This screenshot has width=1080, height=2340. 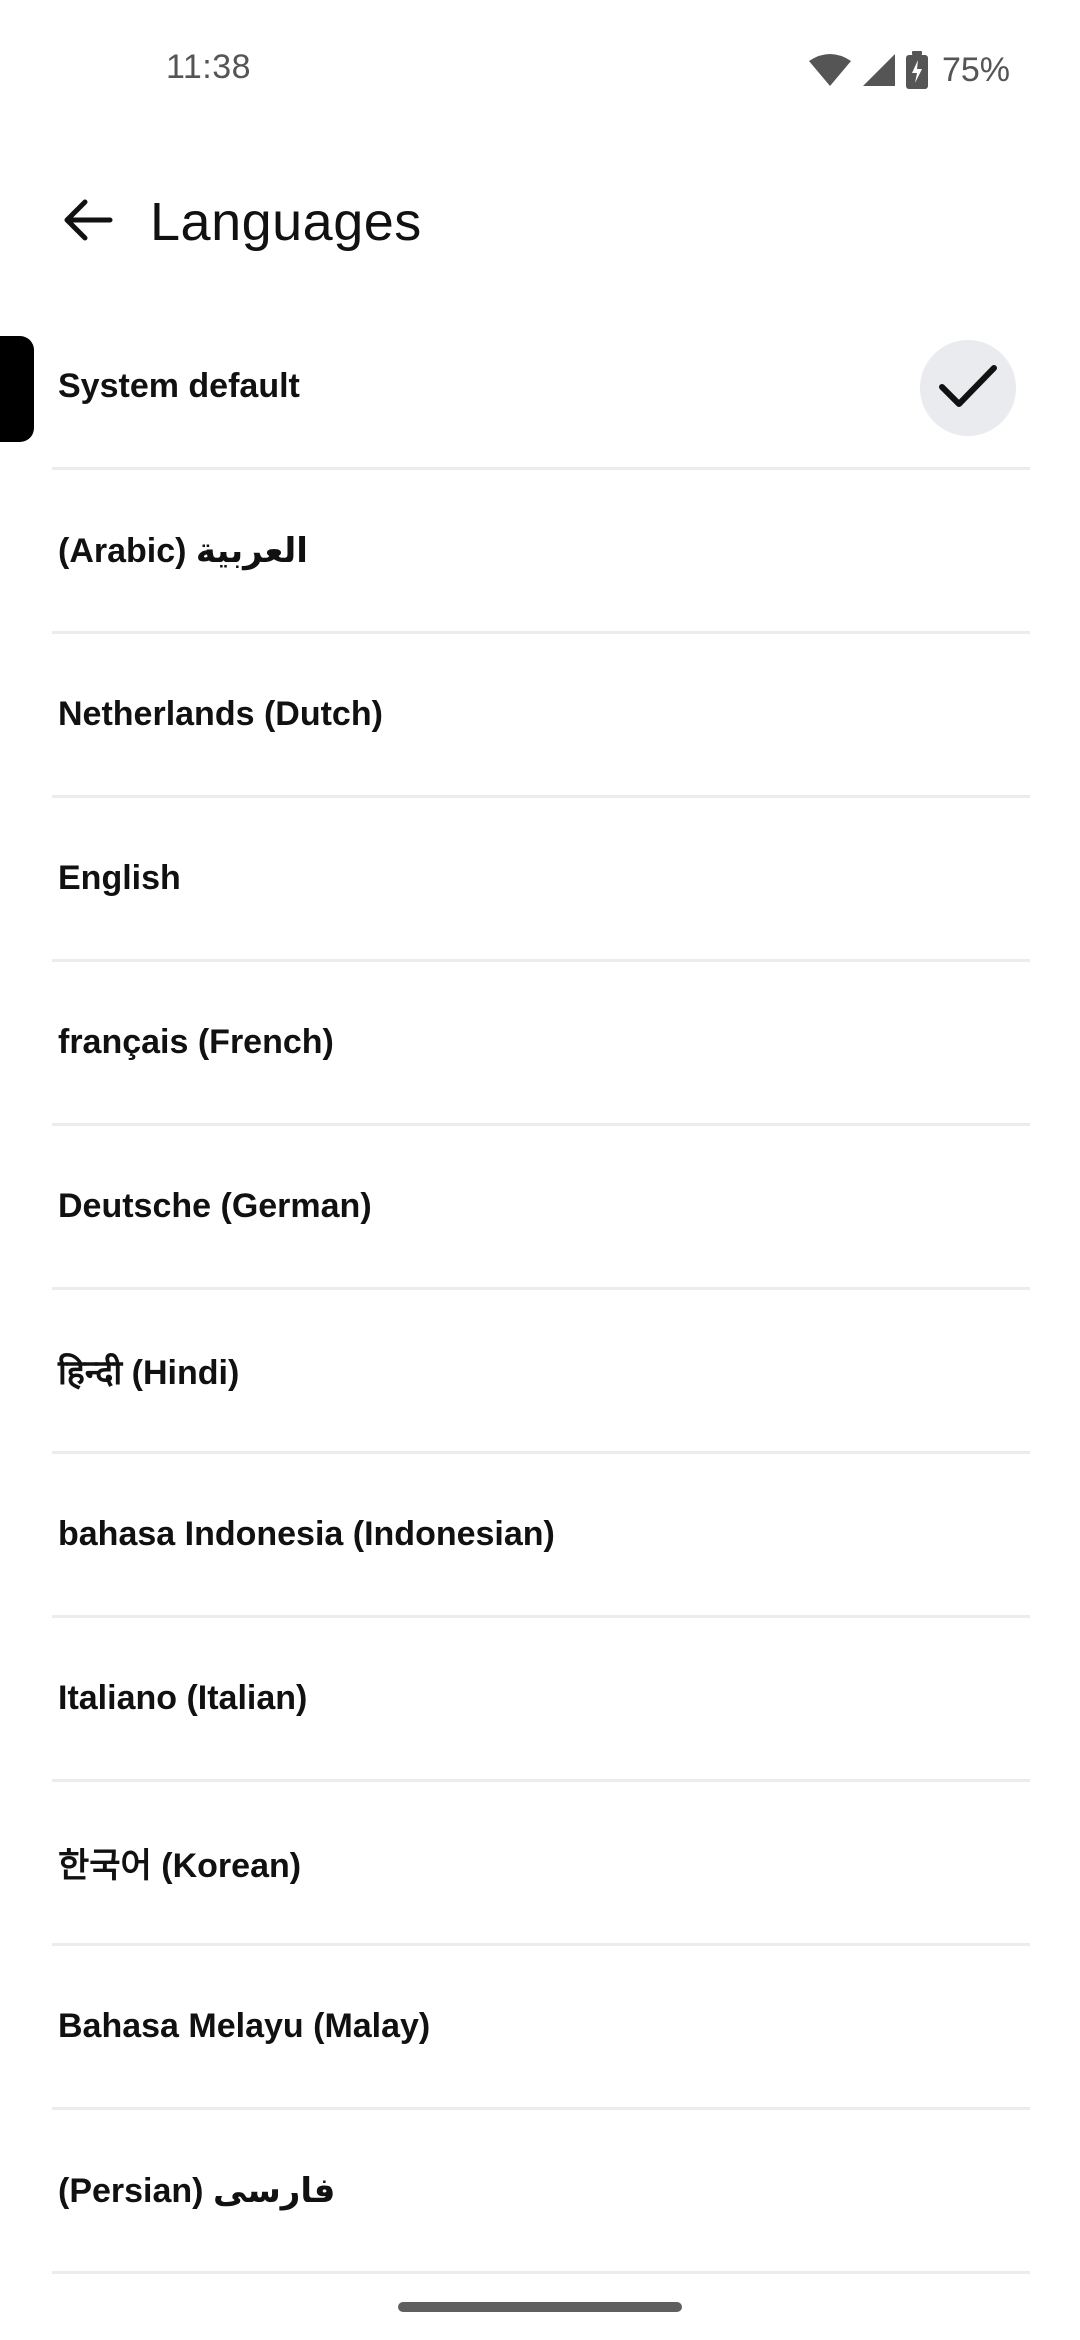 What do you see at coordinates (180, 1866) in the screenshot?
I see `language-label: 한국어 (Korean)` at bounding box center [180, 1866].